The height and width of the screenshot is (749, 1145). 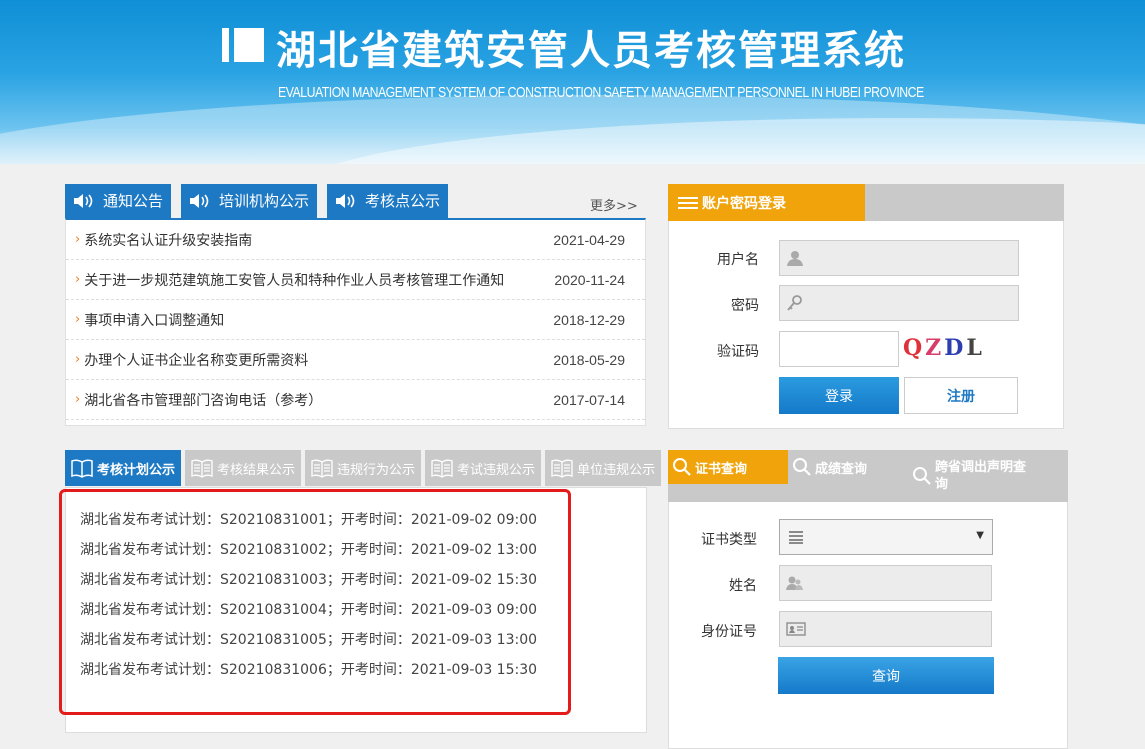 I want to click on id-number-input, so click(x=885, y=629).